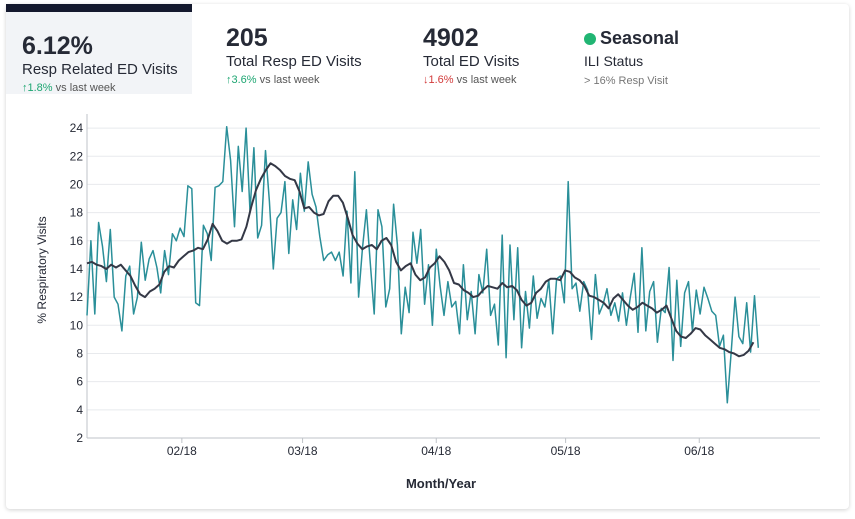 This screenshot has height=519, width=855. Describe the element at coordinates (77, 269) in the screenshot. I see `y-tick-label: 14` at that location.